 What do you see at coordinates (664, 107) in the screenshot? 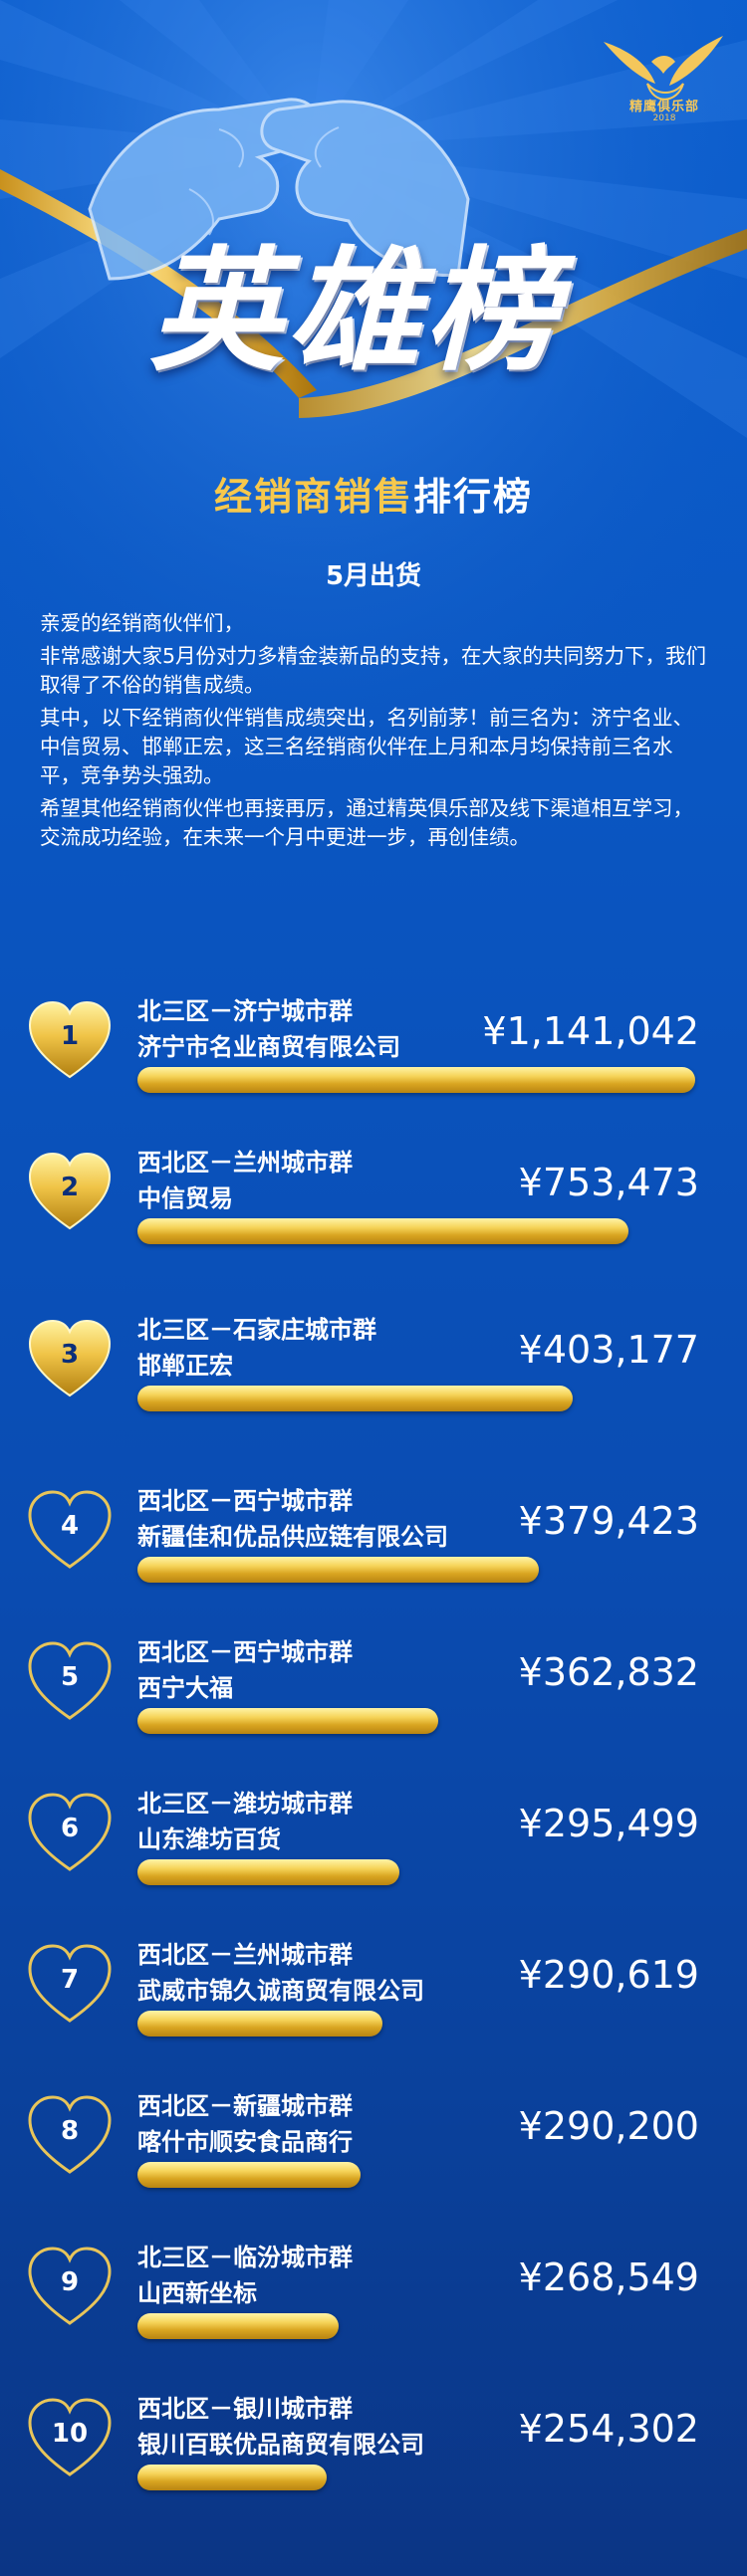
I see `logo-text: 精鹰俱乐部` at bounding box center [664, 107].